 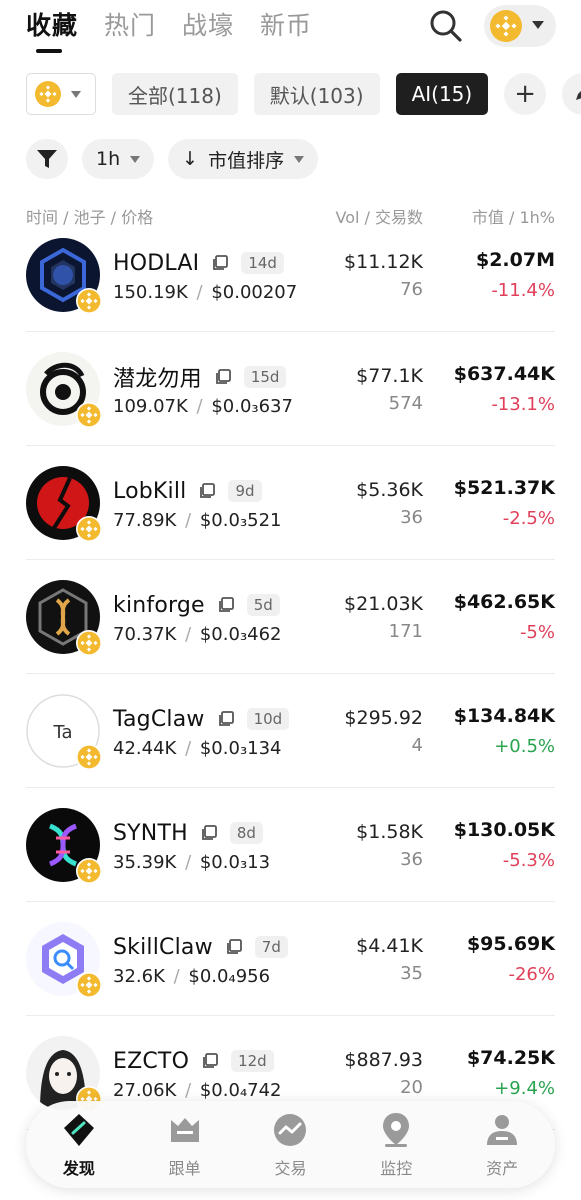 I want to click on tab-new-coins: 新币, so click(x=286, y=26).